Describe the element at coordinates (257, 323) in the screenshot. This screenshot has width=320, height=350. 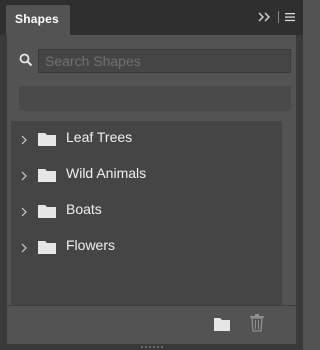
I see `trash-icon` at that location.